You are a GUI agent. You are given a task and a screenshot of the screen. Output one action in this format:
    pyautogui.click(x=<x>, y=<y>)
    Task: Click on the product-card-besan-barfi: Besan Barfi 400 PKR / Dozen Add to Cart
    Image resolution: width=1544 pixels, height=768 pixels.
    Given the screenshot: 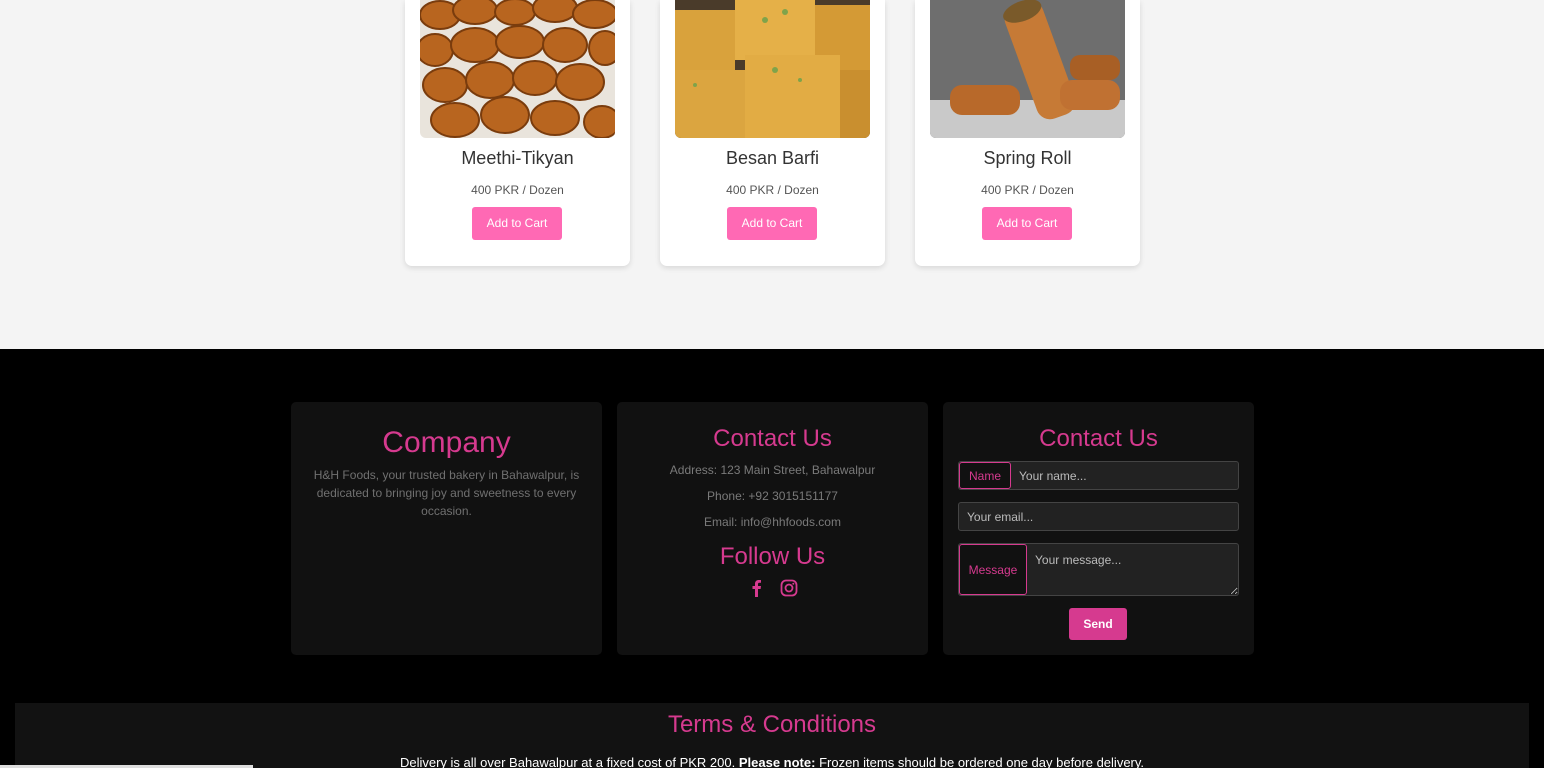 What is the action you would take?
    pyautogui.click(x=772, y=133)
    